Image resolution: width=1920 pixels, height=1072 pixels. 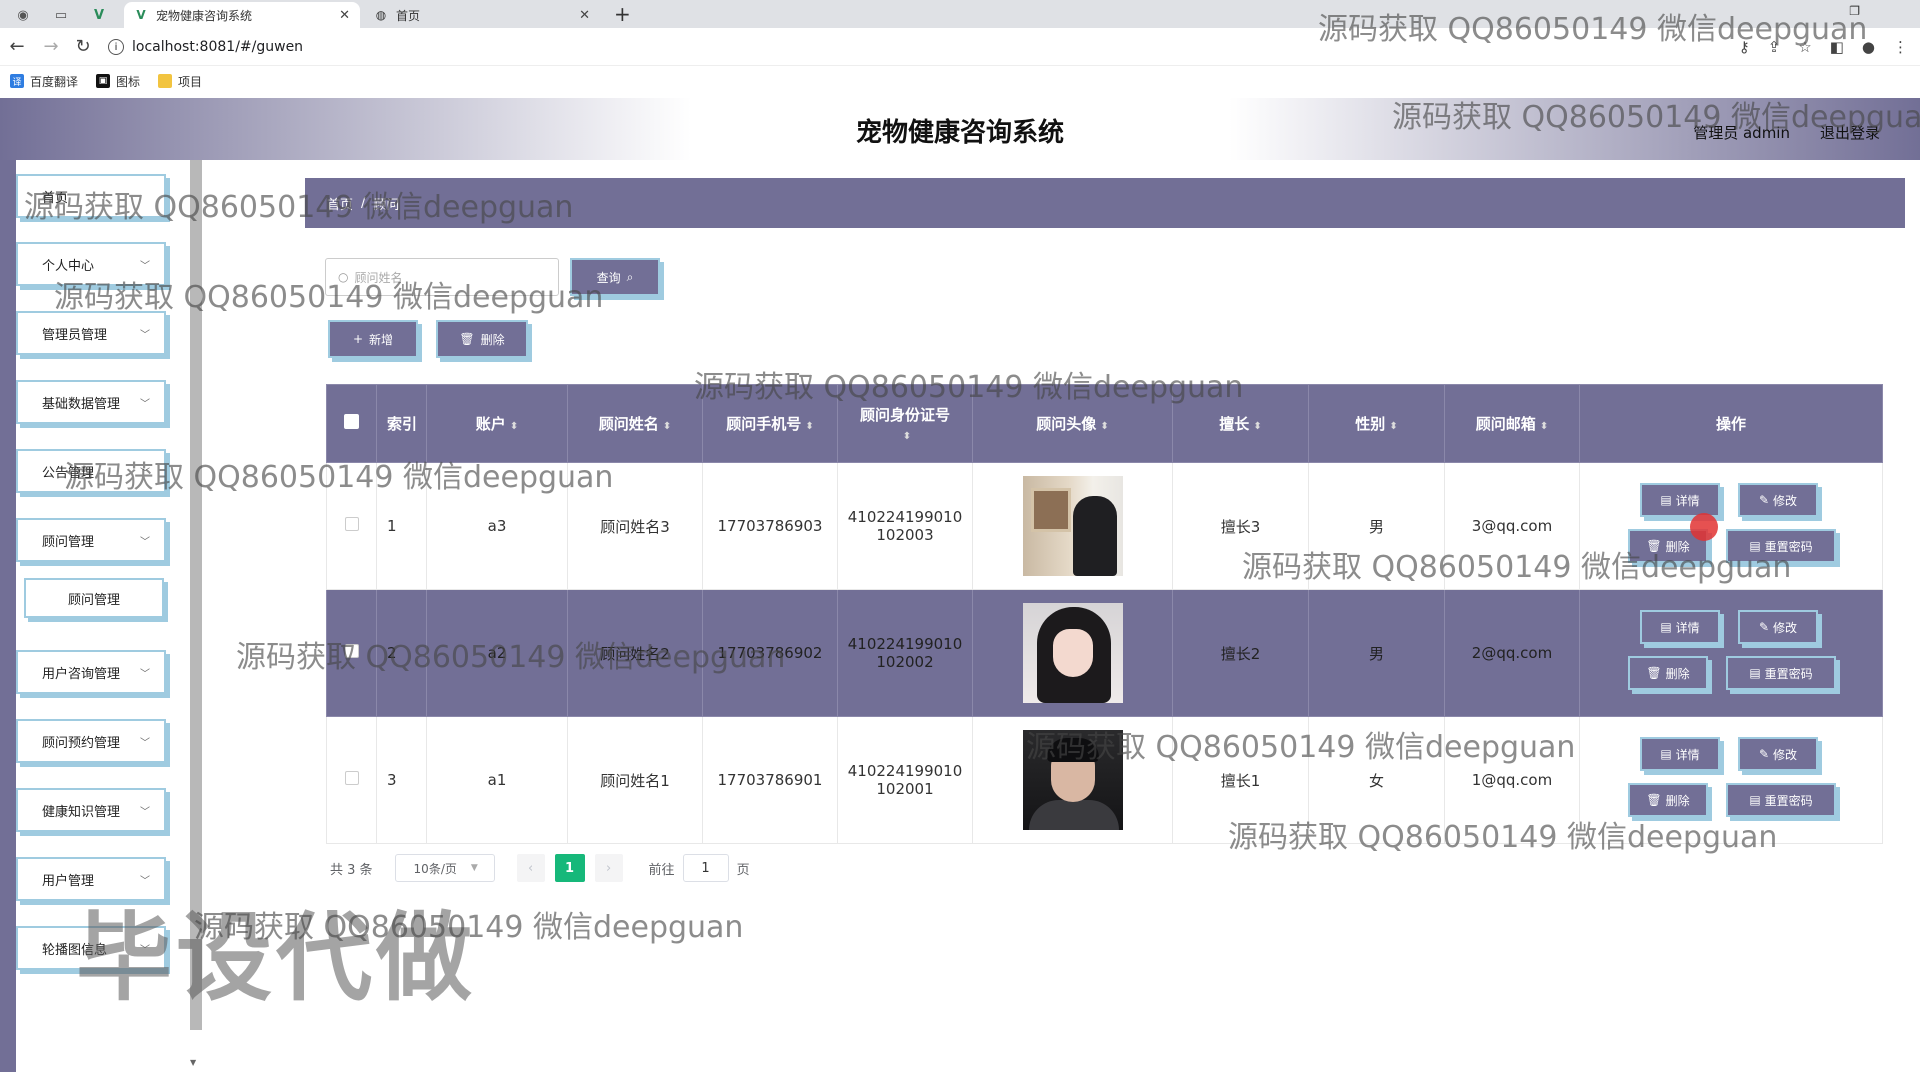 What do you see at coordinates (44, 81) in the screenshot?
I see `bookmark-fanyi: 译 百度翻译` at bounding box center [44, 81].